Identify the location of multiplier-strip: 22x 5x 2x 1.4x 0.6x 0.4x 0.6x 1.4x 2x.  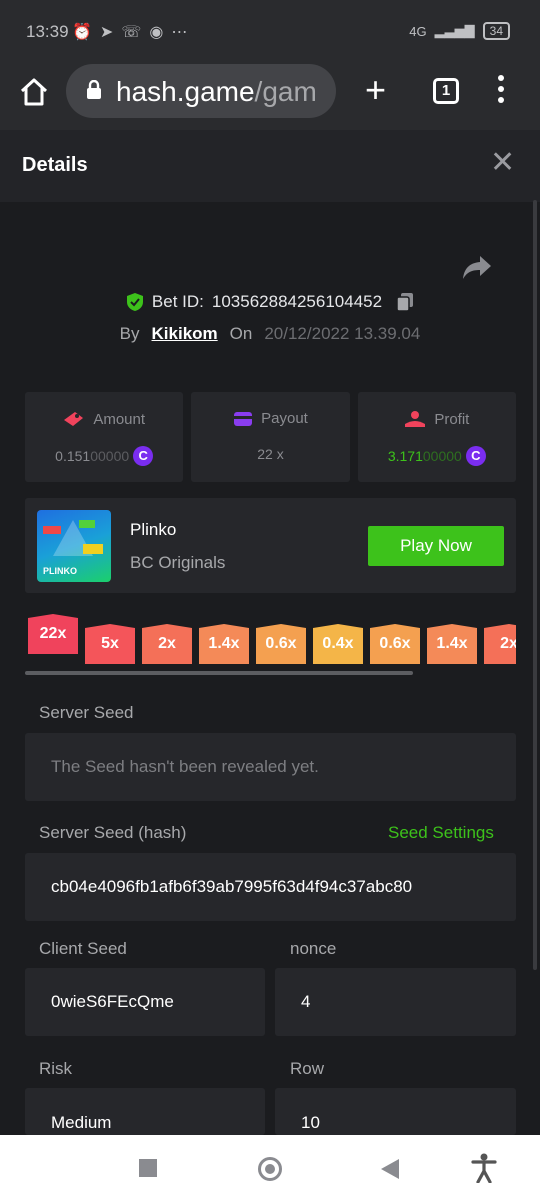
(270, 640).